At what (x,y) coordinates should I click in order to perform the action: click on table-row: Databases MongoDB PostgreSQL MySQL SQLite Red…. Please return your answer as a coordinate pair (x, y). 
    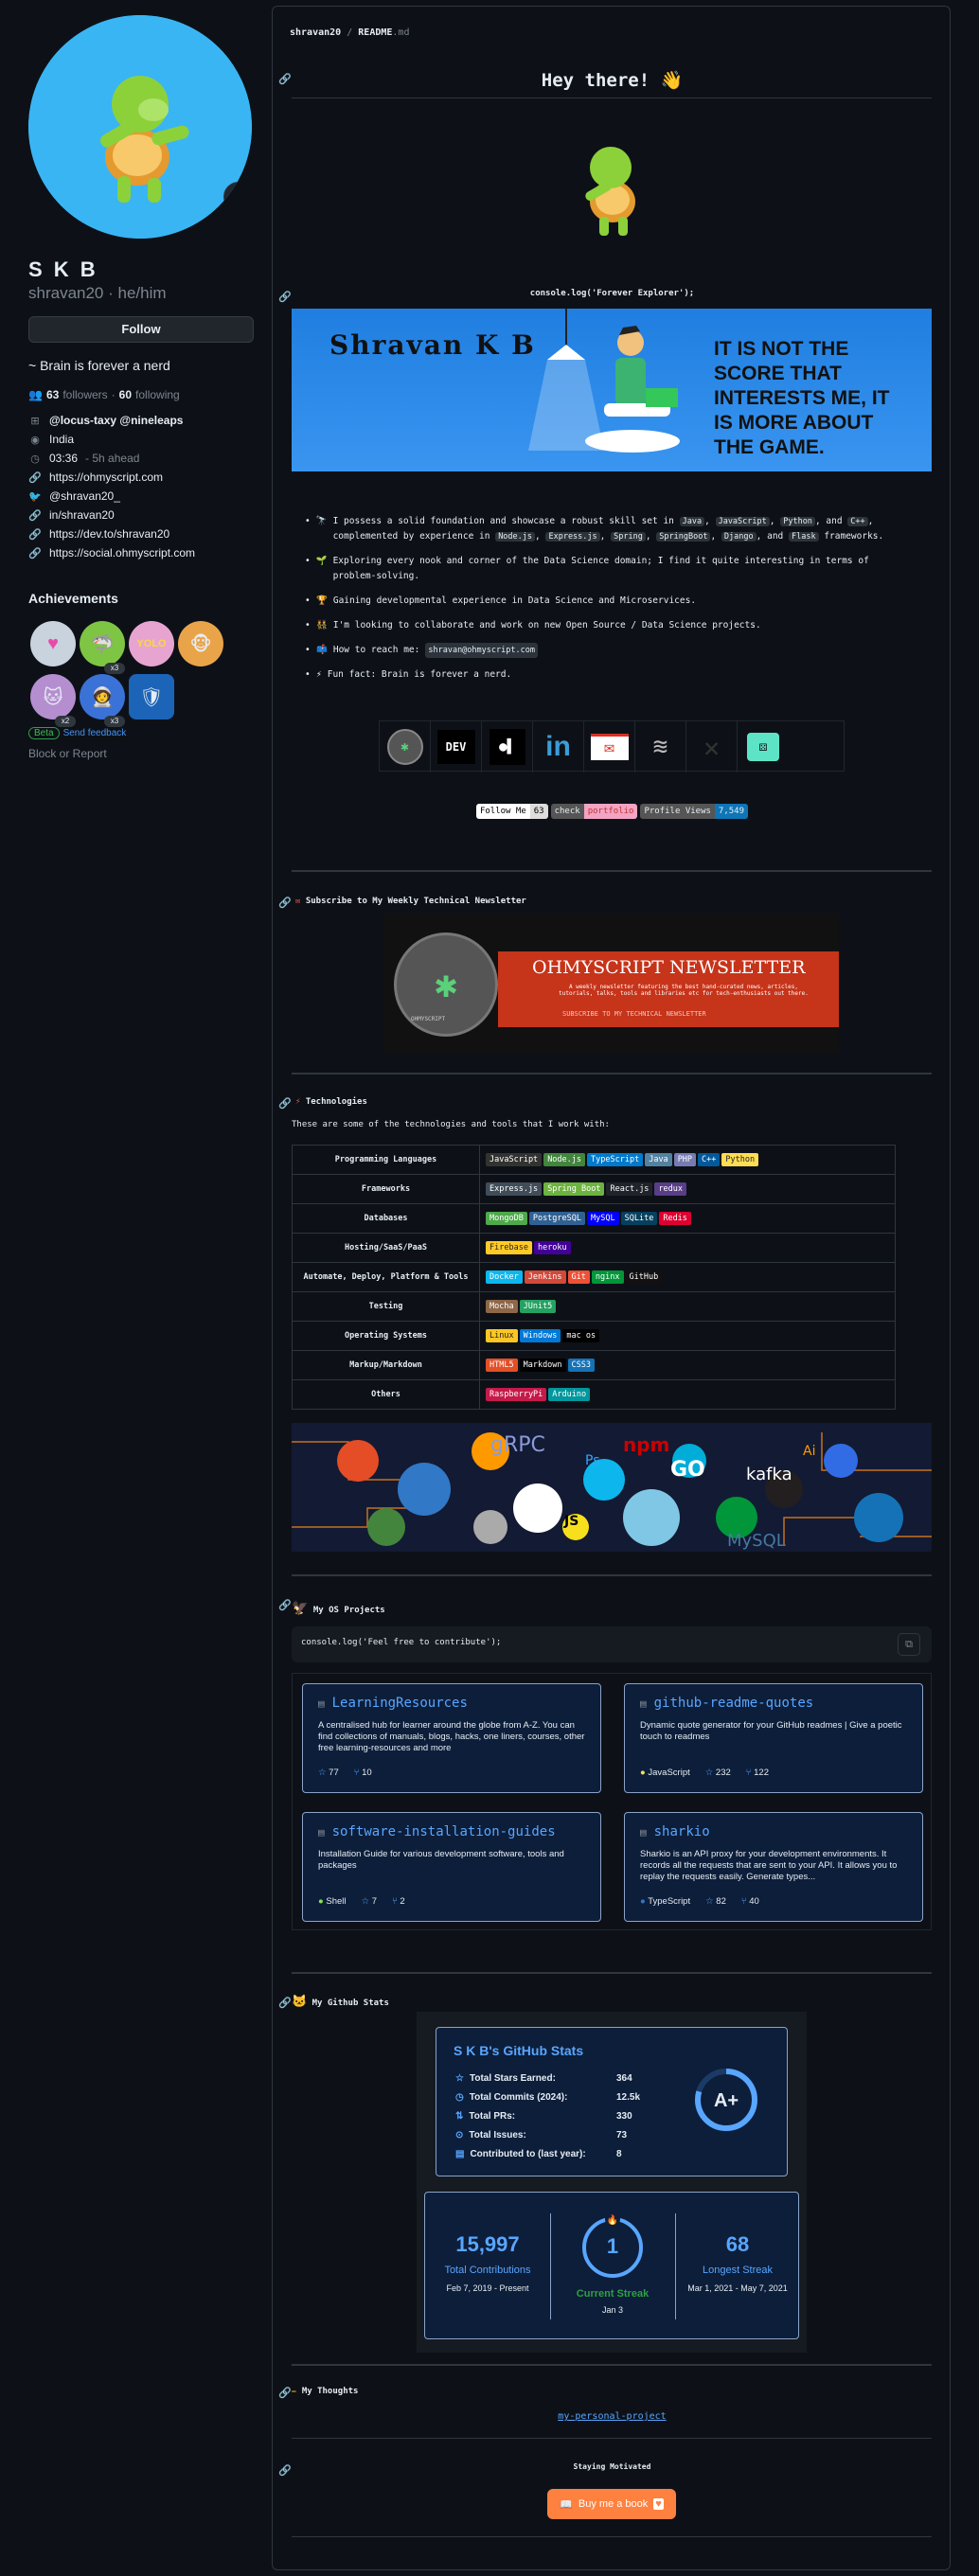
    Looking at the image, I should click on (594, 1219).